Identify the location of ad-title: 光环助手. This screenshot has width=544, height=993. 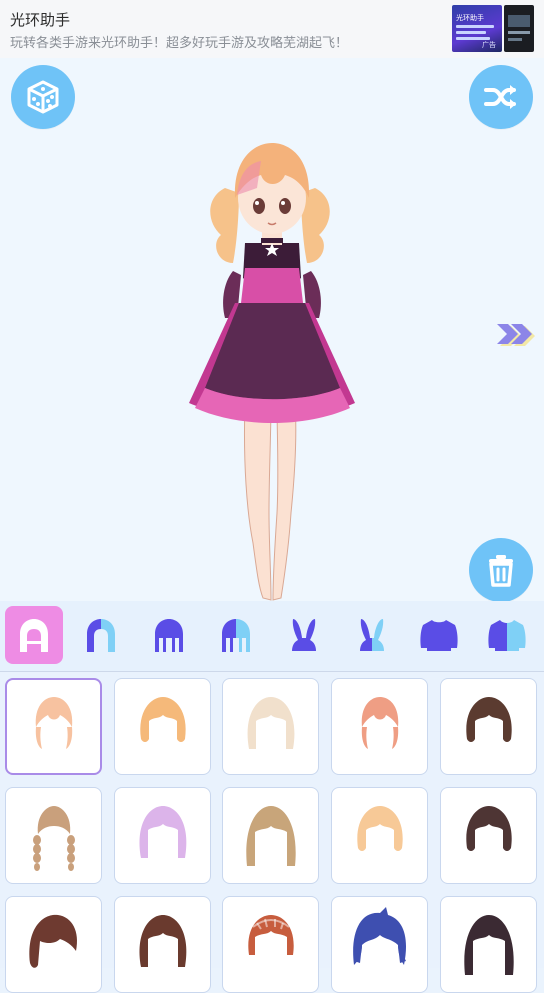
(40, 20).